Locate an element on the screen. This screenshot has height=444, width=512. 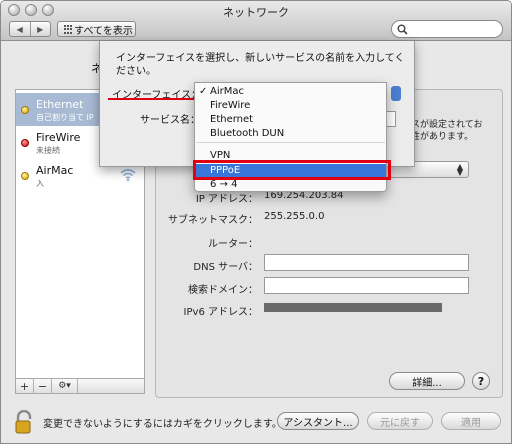
status-description-line: 性があります。 is located at coordinates (442, 137).